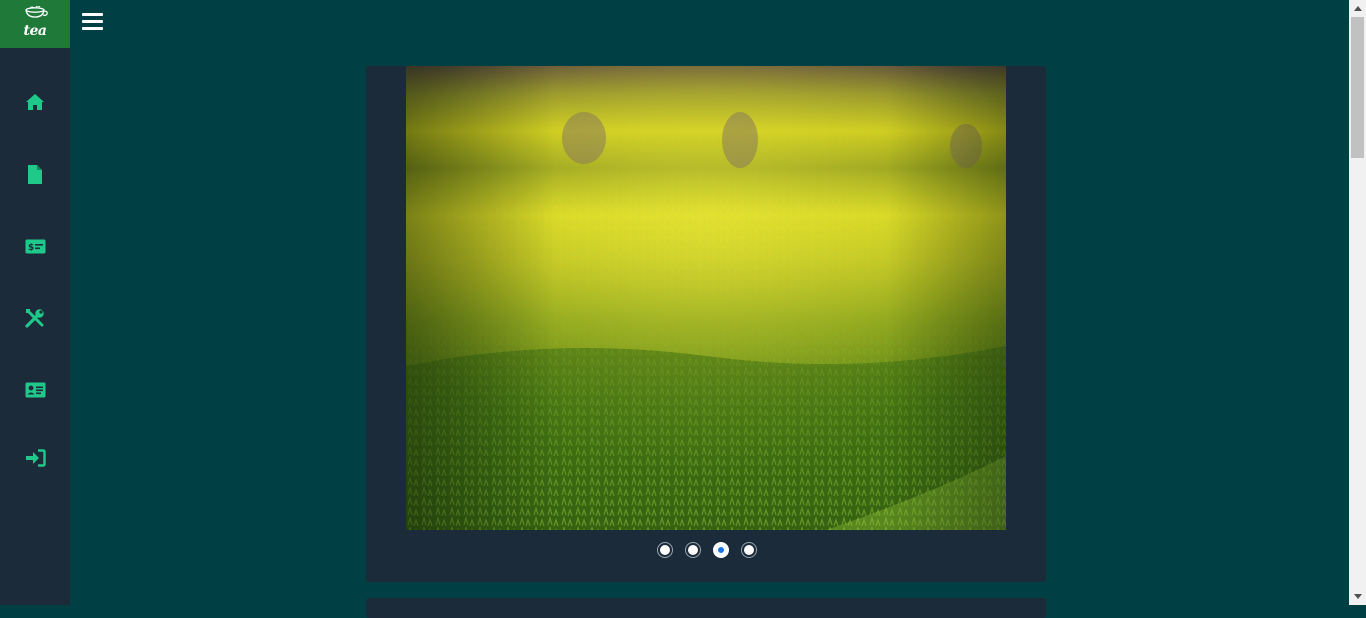  Describe the element at coordinates (1357, 596) in the screenshot. I see `scroll-down-arrow-icon` at that location.